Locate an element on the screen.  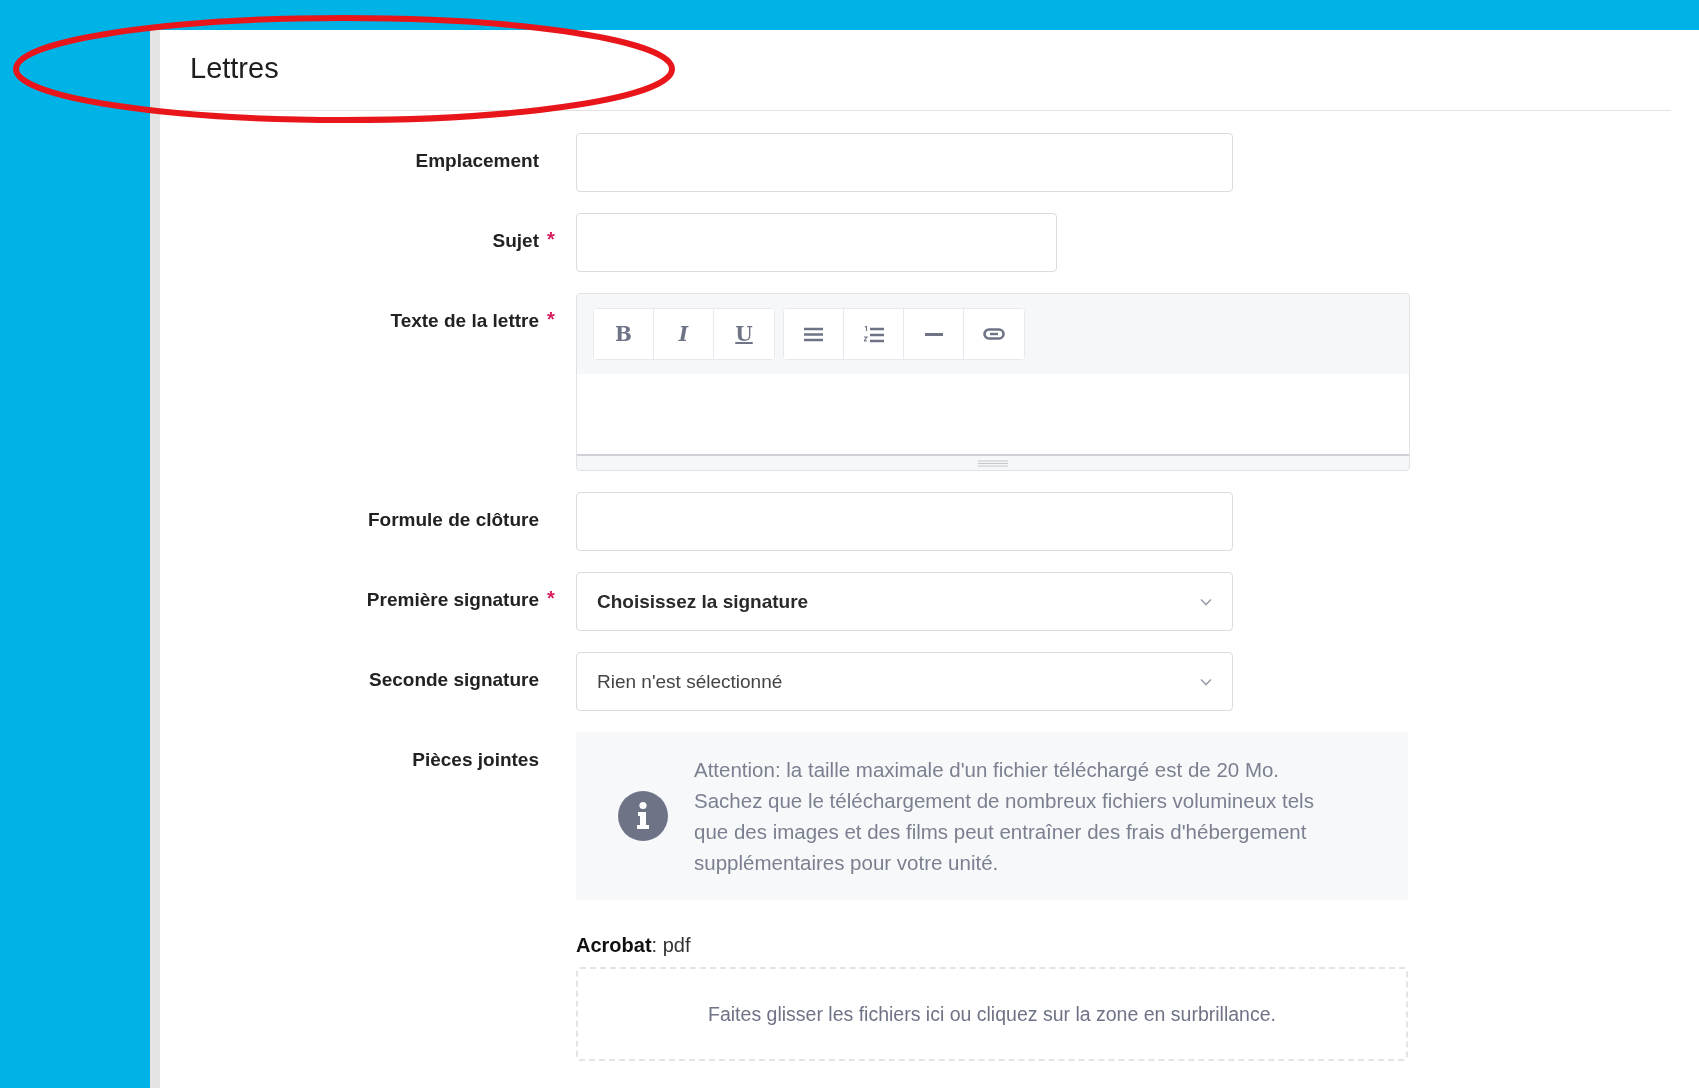
list-icon is located at coordinates (813, 334).